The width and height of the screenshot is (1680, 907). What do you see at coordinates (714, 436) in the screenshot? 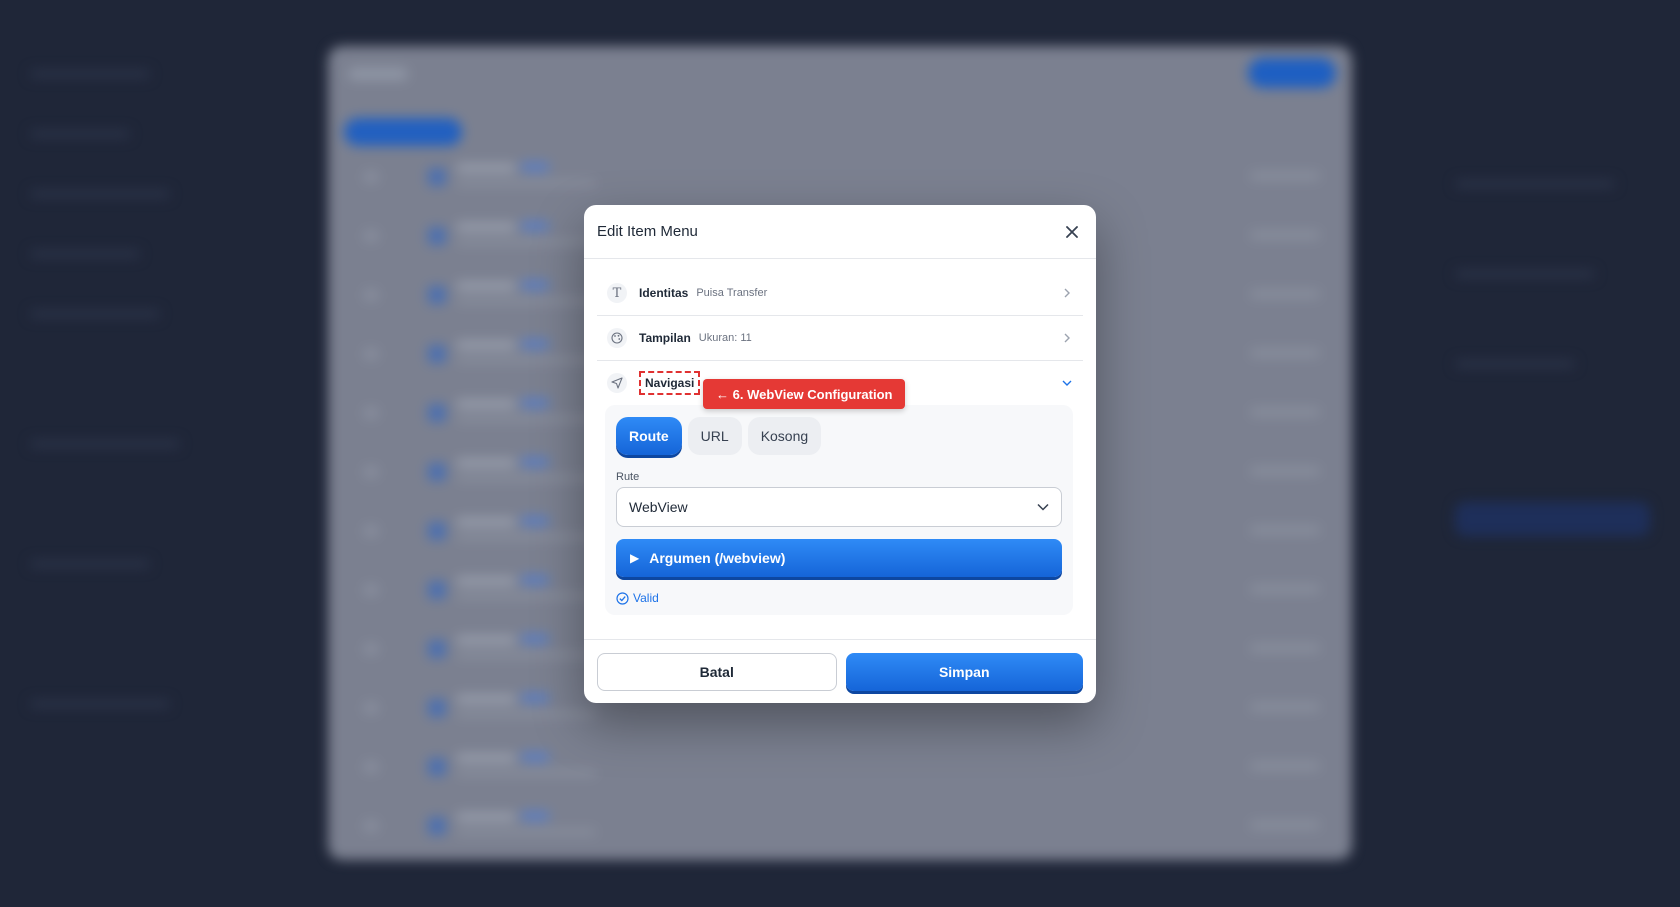
I see `tab-url: URL` at bounding box center [714, 436].